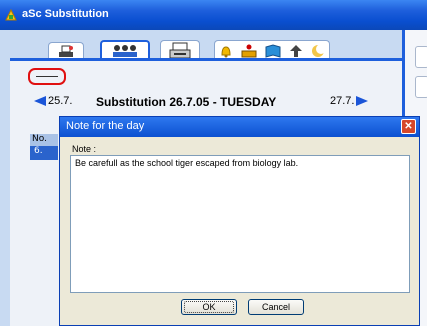 This screenshot has width=427, height=326. I want to click on table-row: 6., so click(44, 153).